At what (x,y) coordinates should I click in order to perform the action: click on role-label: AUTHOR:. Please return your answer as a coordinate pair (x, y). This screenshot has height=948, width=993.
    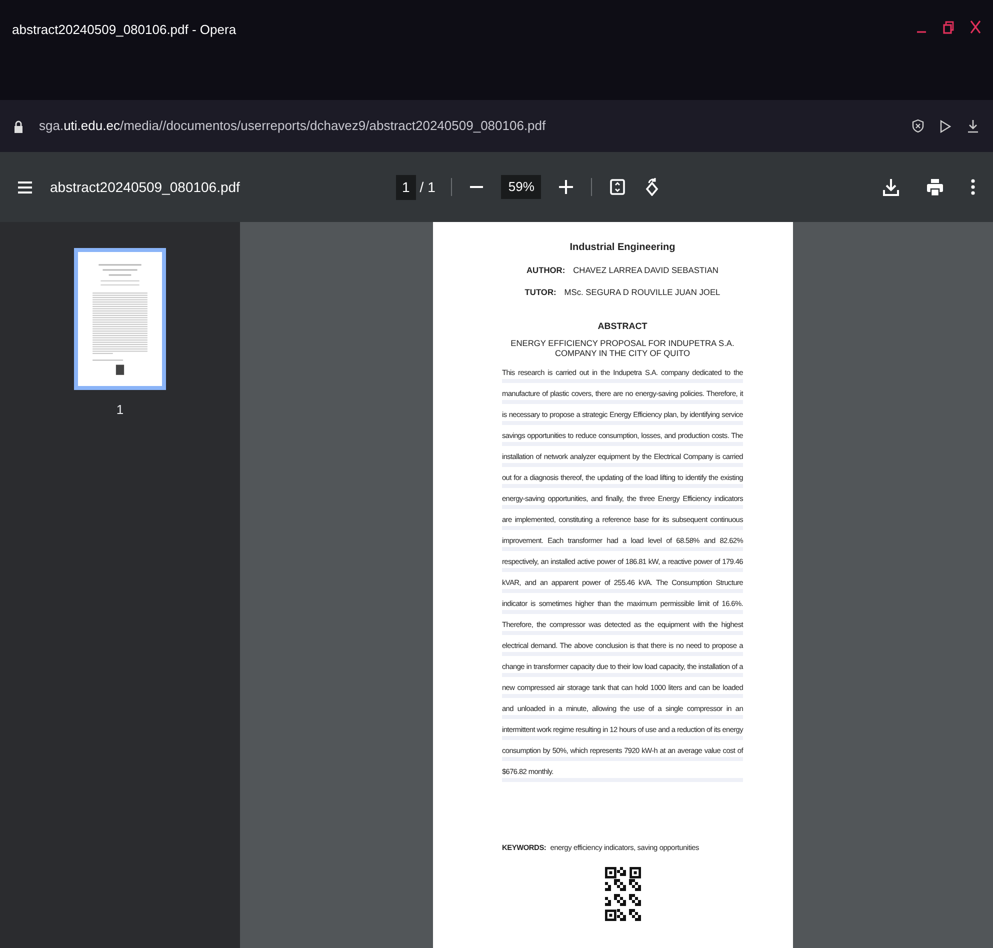
    Looking at the image, I should click on (546, 270).